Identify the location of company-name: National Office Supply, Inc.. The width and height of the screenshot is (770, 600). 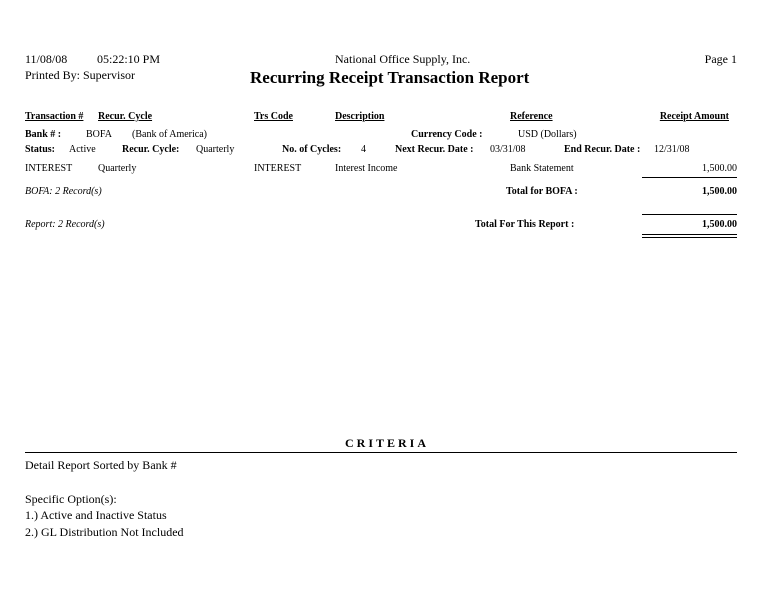
(403, 59).